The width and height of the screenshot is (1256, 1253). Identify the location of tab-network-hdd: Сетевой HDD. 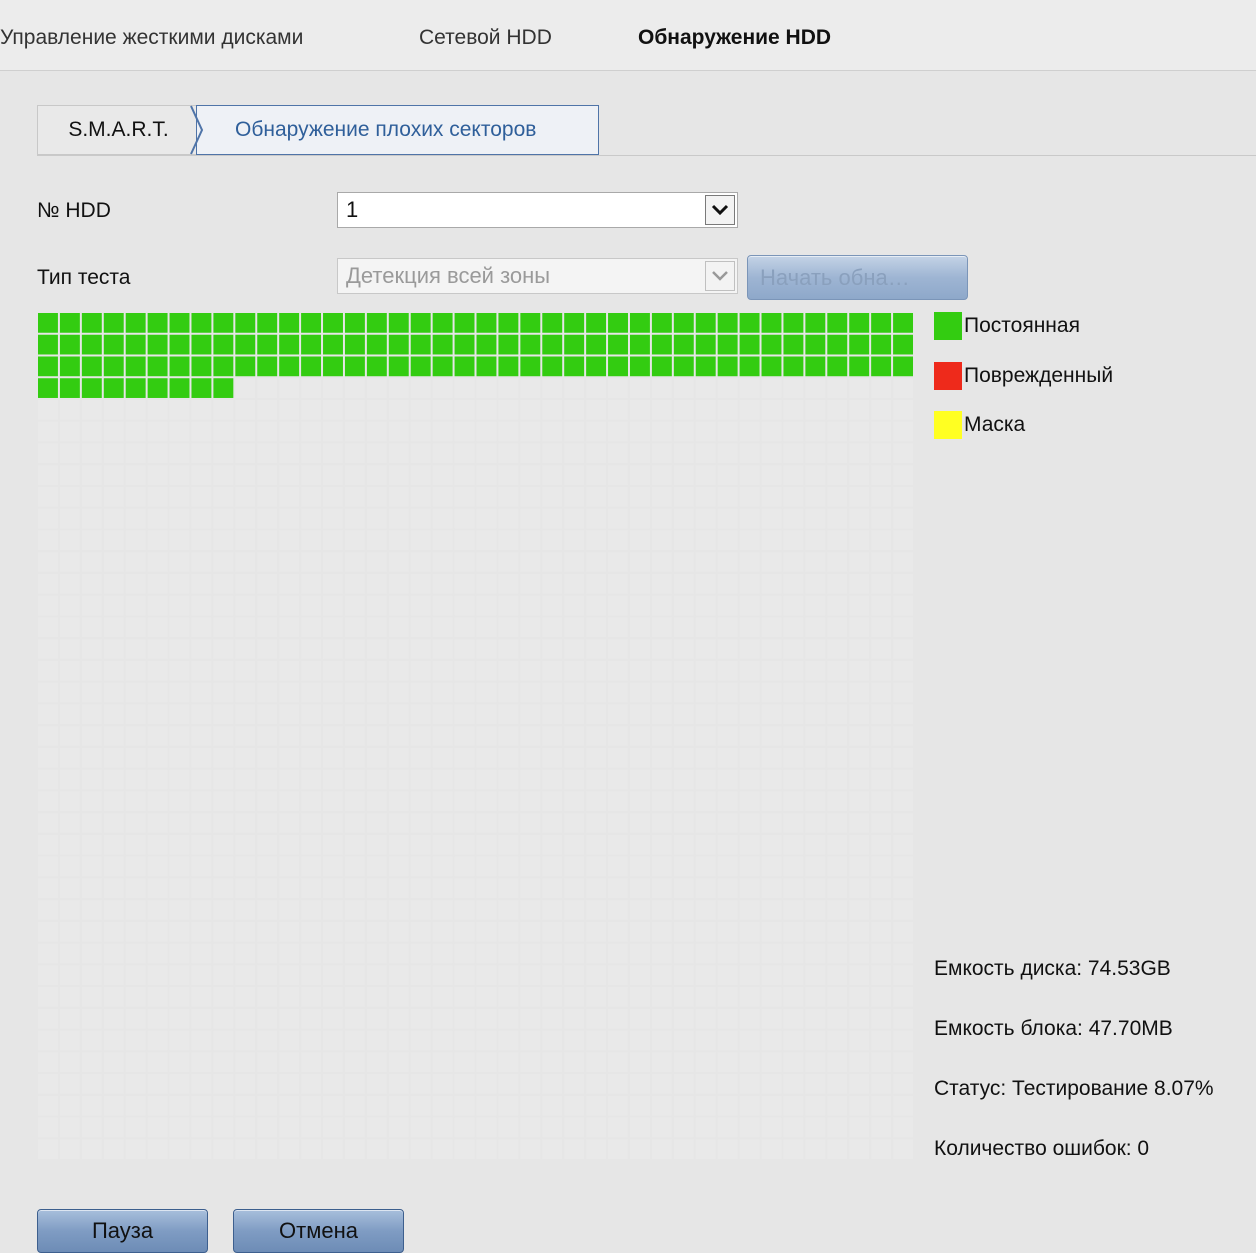
(485, 38).